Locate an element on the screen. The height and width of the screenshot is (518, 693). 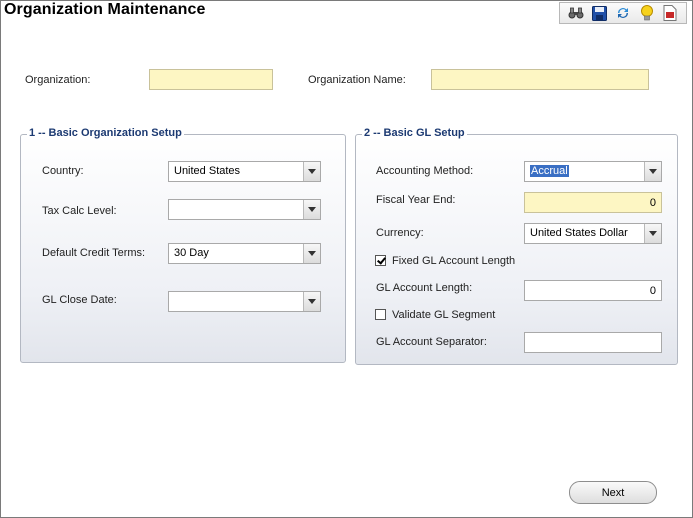
gl-account-length-label: GL Account Length: is located at coordinates (424, 288).